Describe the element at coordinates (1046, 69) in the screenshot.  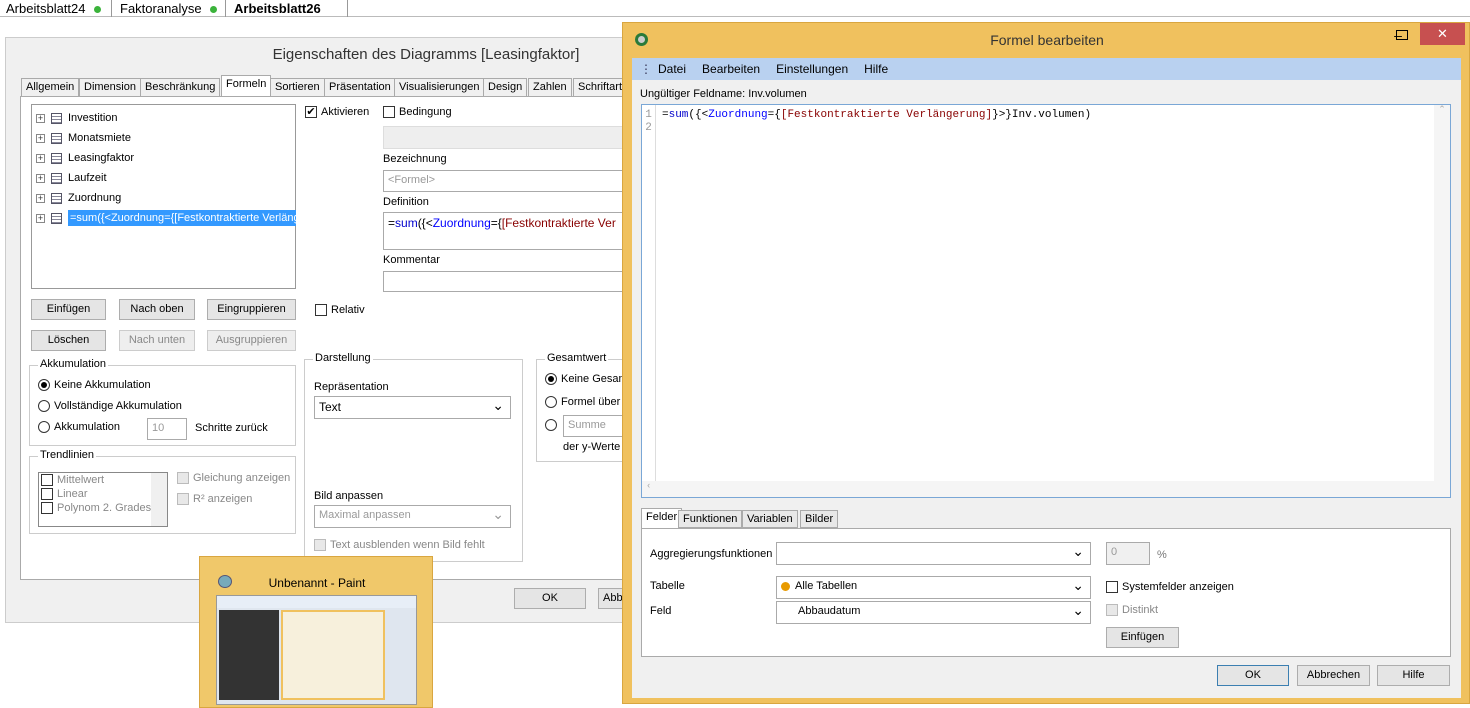
I see `menu-bar: ⋮ Datei Bearbeiten Einstellungen Hilfe` at that location.